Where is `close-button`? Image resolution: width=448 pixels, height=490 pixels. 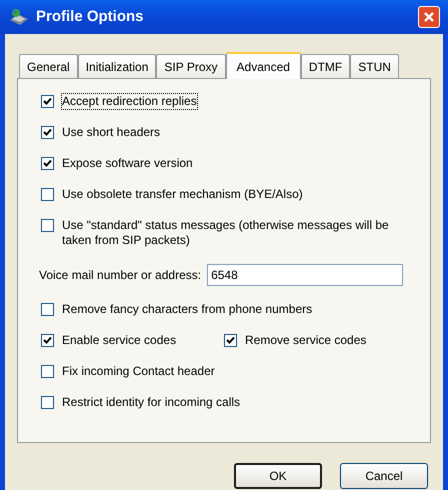
close-button is located at coordinates (429, 17).